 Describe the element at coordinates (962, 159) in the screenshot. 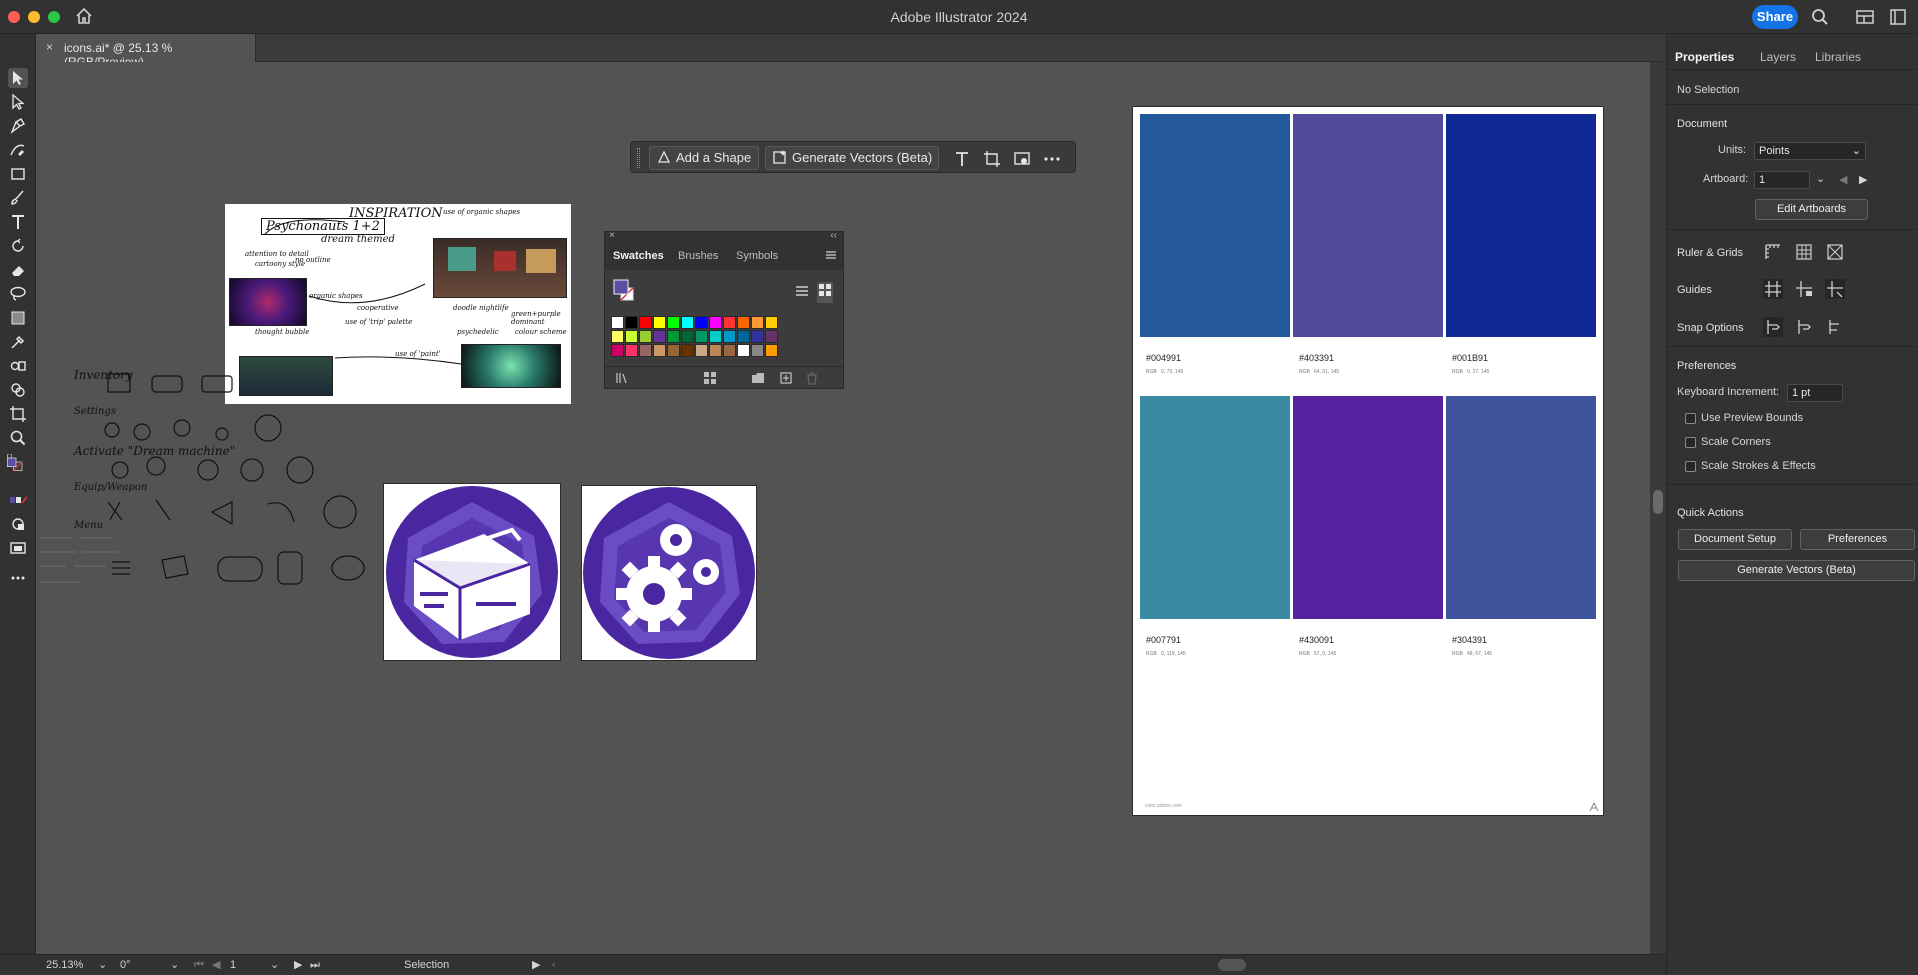

I see `type-icon` at that location.